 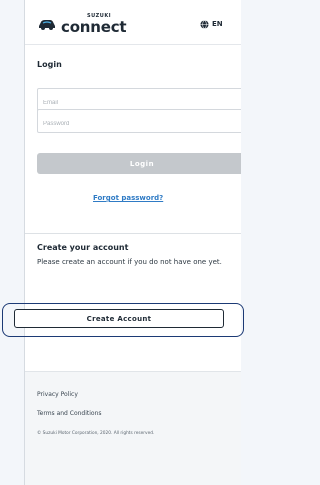 I want to click on forgot-password-link: Forgot password?, so click(x=128, y=198).